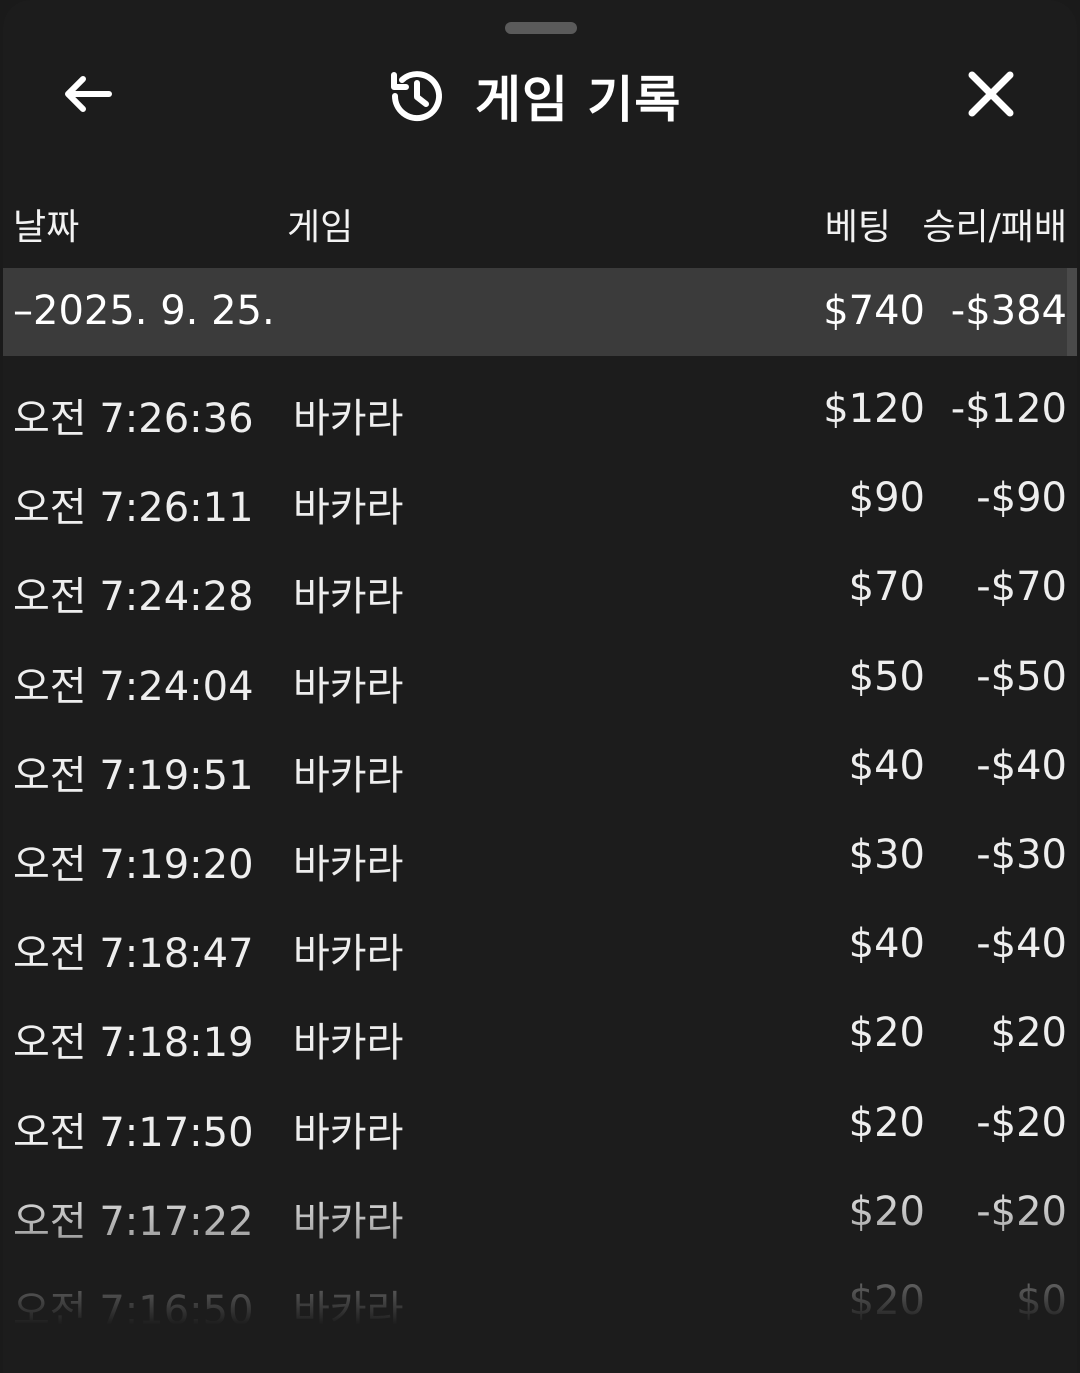 This screenshot has height=1373, width=1080. What do you see at coordinates (540, 1032) in the screenshot?
I see `table-row: 오전 7:18:19 바카라 $20 $20` at bounding box center [540, 1032].